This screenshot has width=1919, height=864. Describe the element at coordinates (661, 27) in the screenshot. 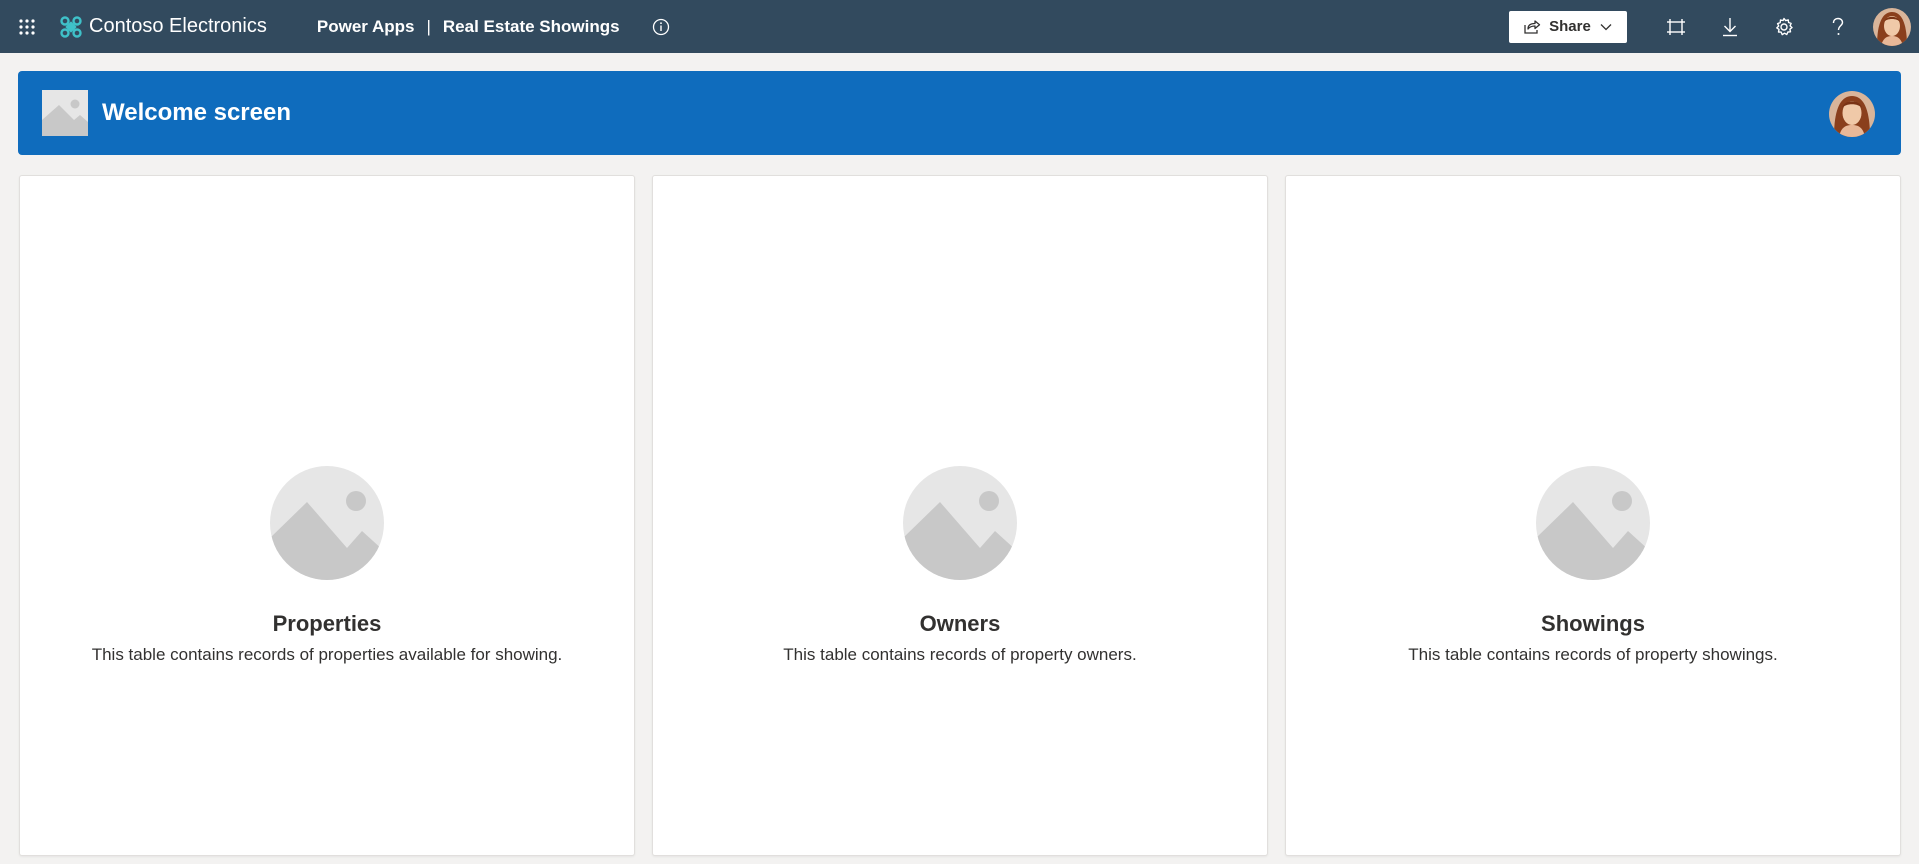

I see `info-icon` at that location.